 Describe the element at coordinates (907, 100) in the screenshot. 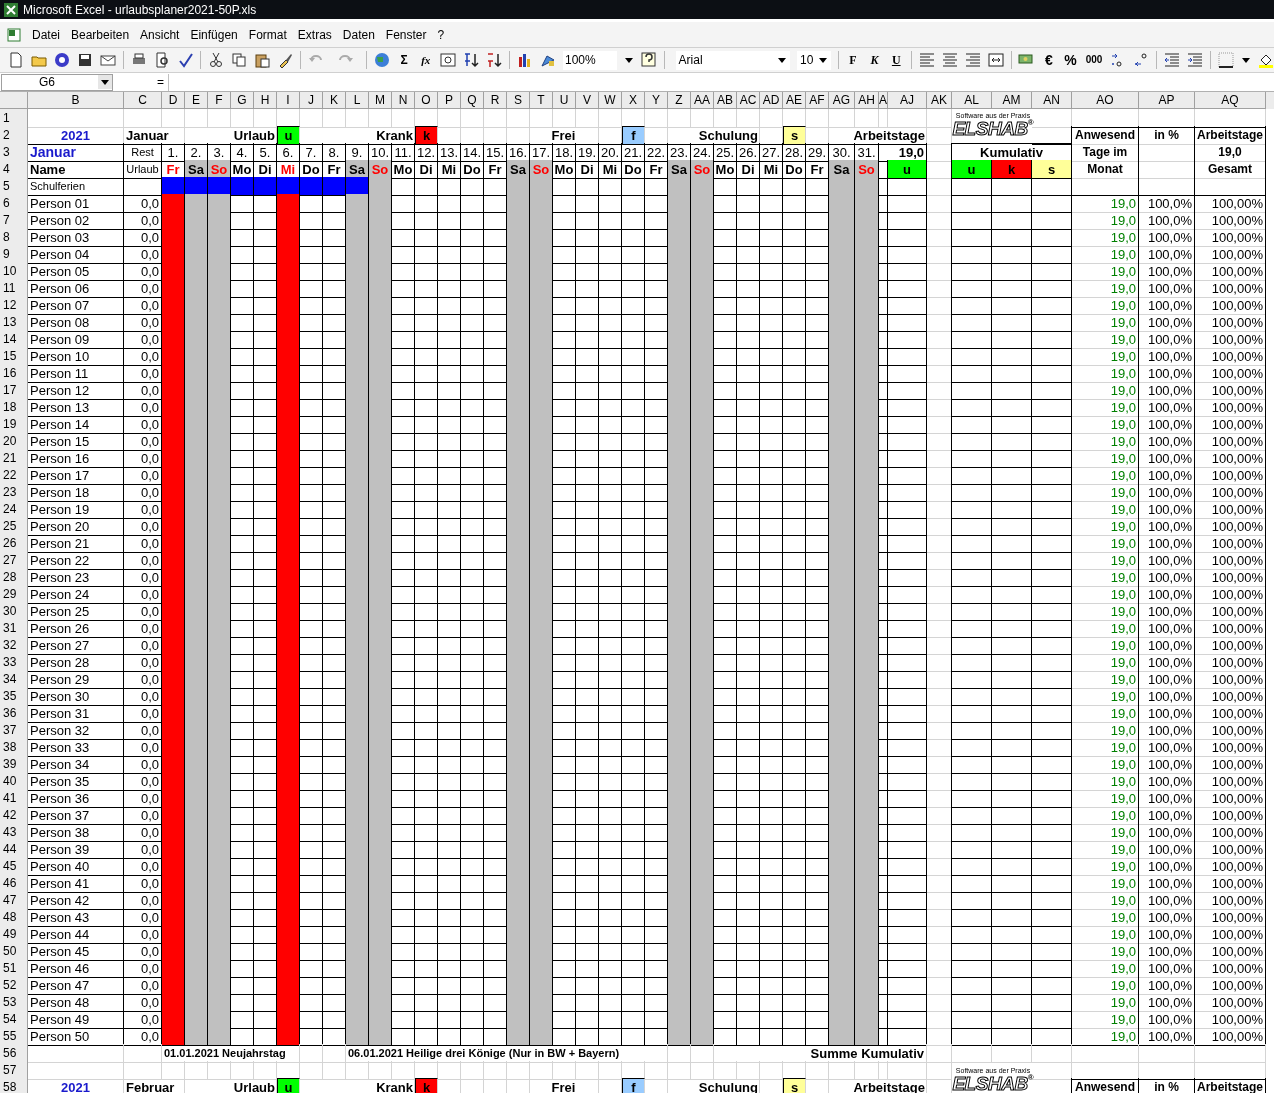

I see `column-header: AJ` at that location.